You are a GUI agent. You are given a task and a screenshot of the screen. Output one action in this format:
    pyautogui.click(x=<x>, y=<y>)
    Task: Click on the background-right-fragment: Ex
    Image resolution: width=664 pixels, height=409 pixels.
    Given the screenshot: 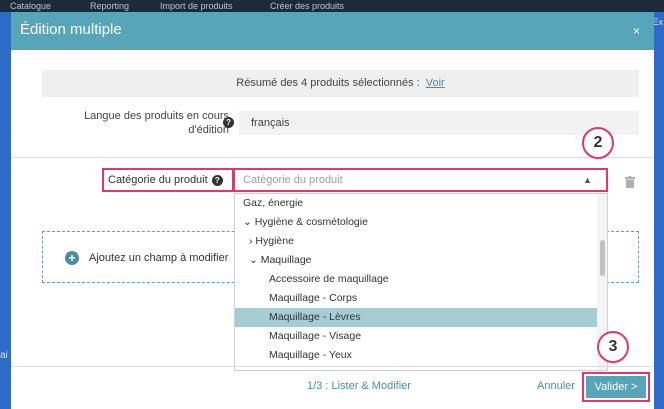 What is the action you would take?
    pyautogui.click(x=657, y=22)
    